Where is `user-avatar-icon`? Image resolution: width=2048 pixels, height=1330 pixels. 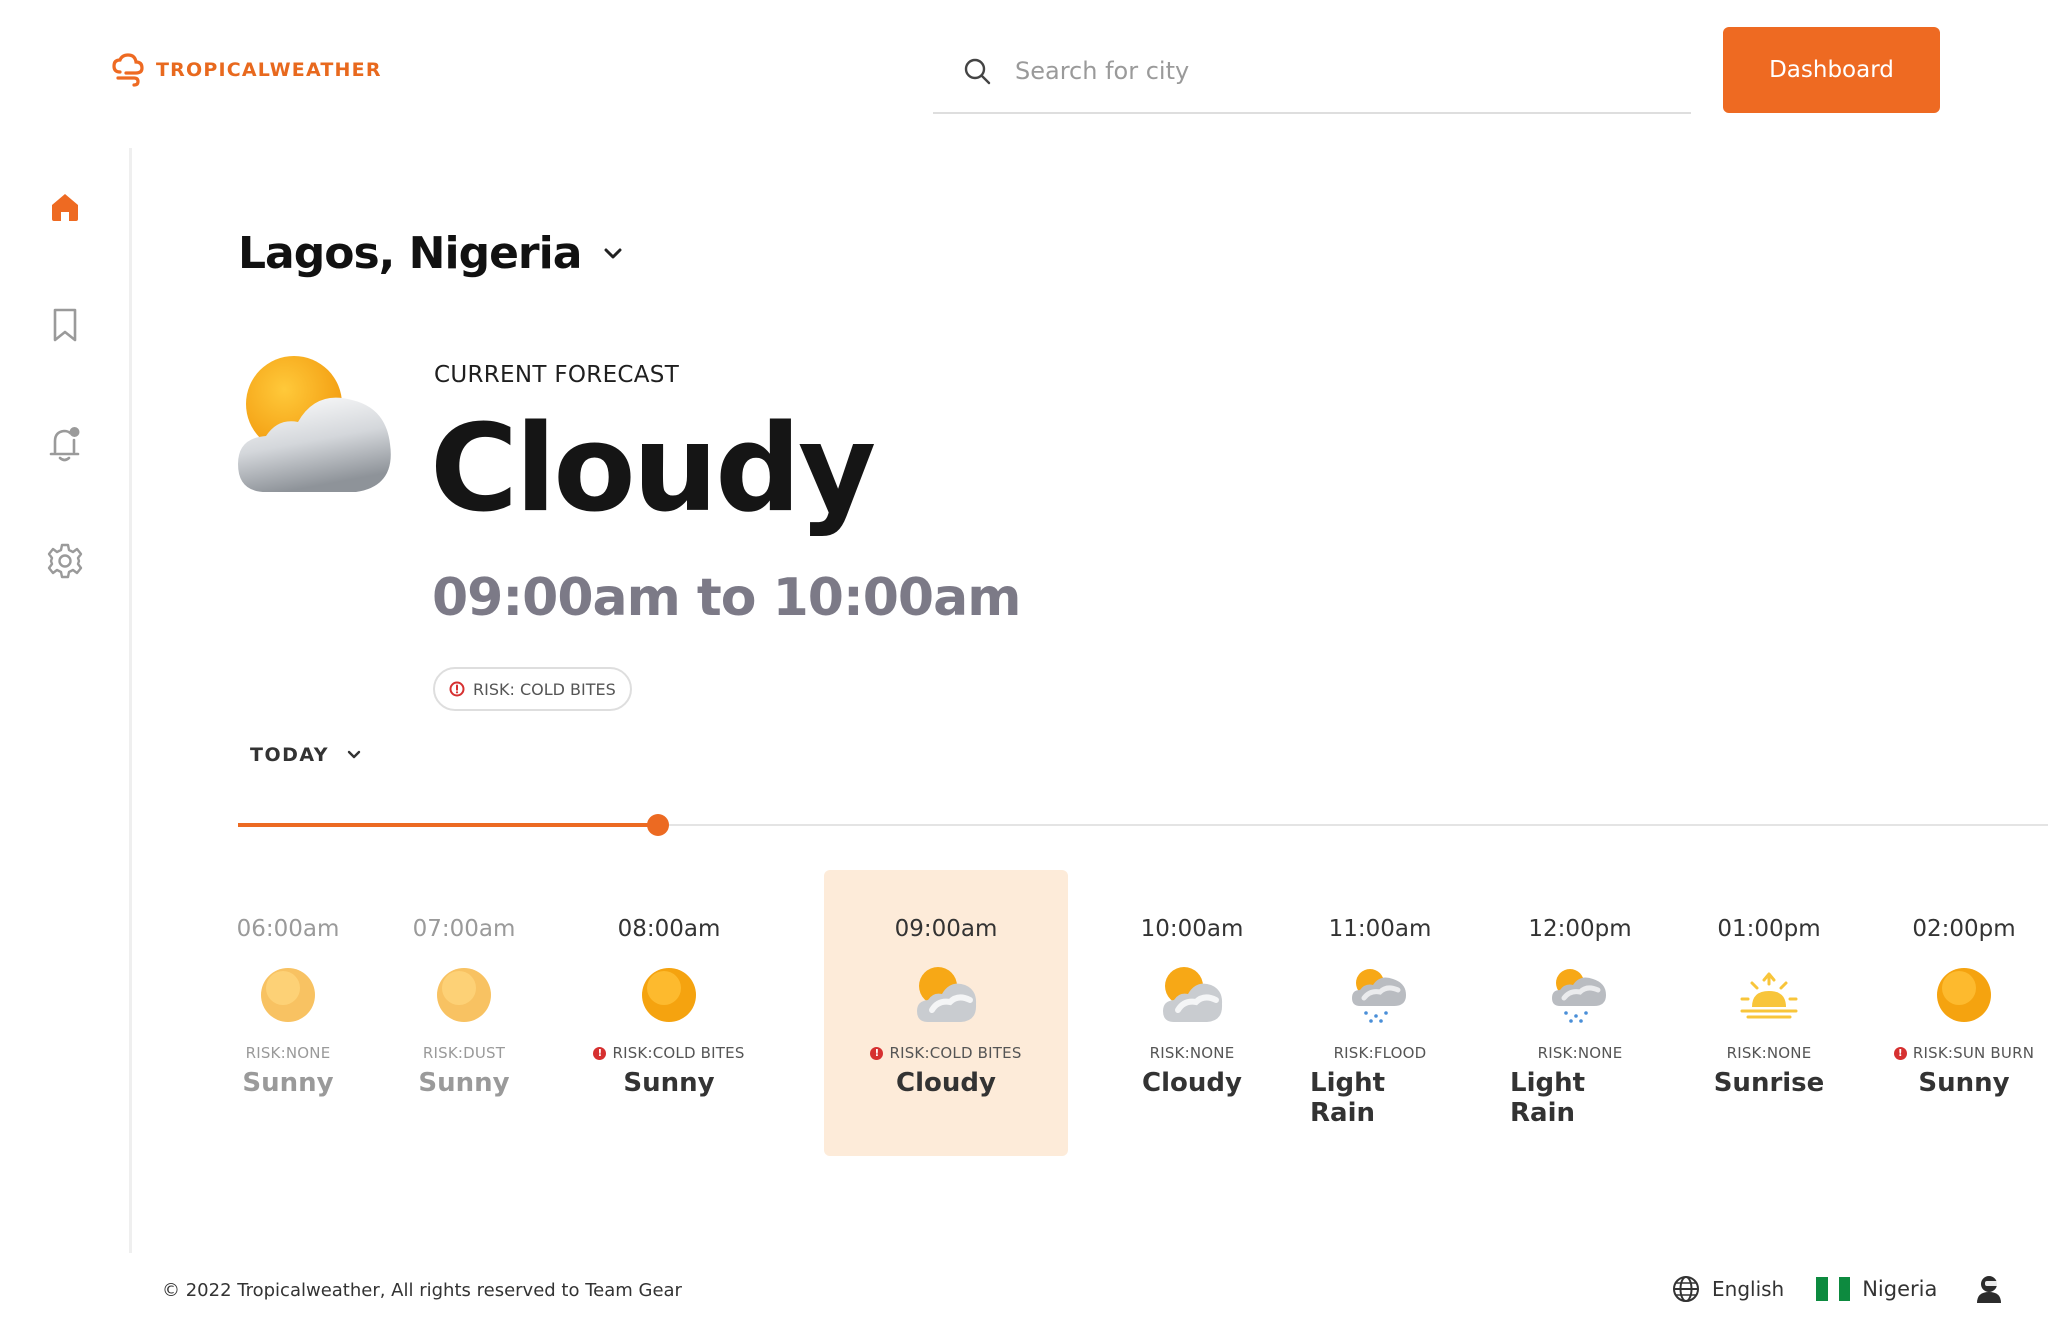 user-avatar-icon is located at coordinates (1989, 1289).